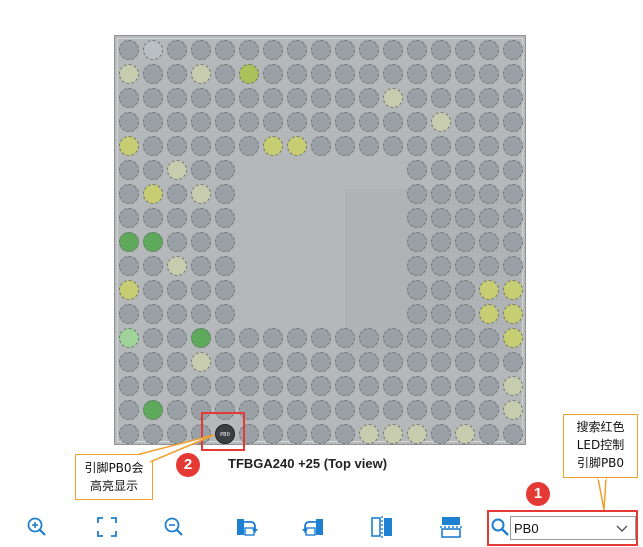  I want to click on zoom-out-button, so click(174, 527).